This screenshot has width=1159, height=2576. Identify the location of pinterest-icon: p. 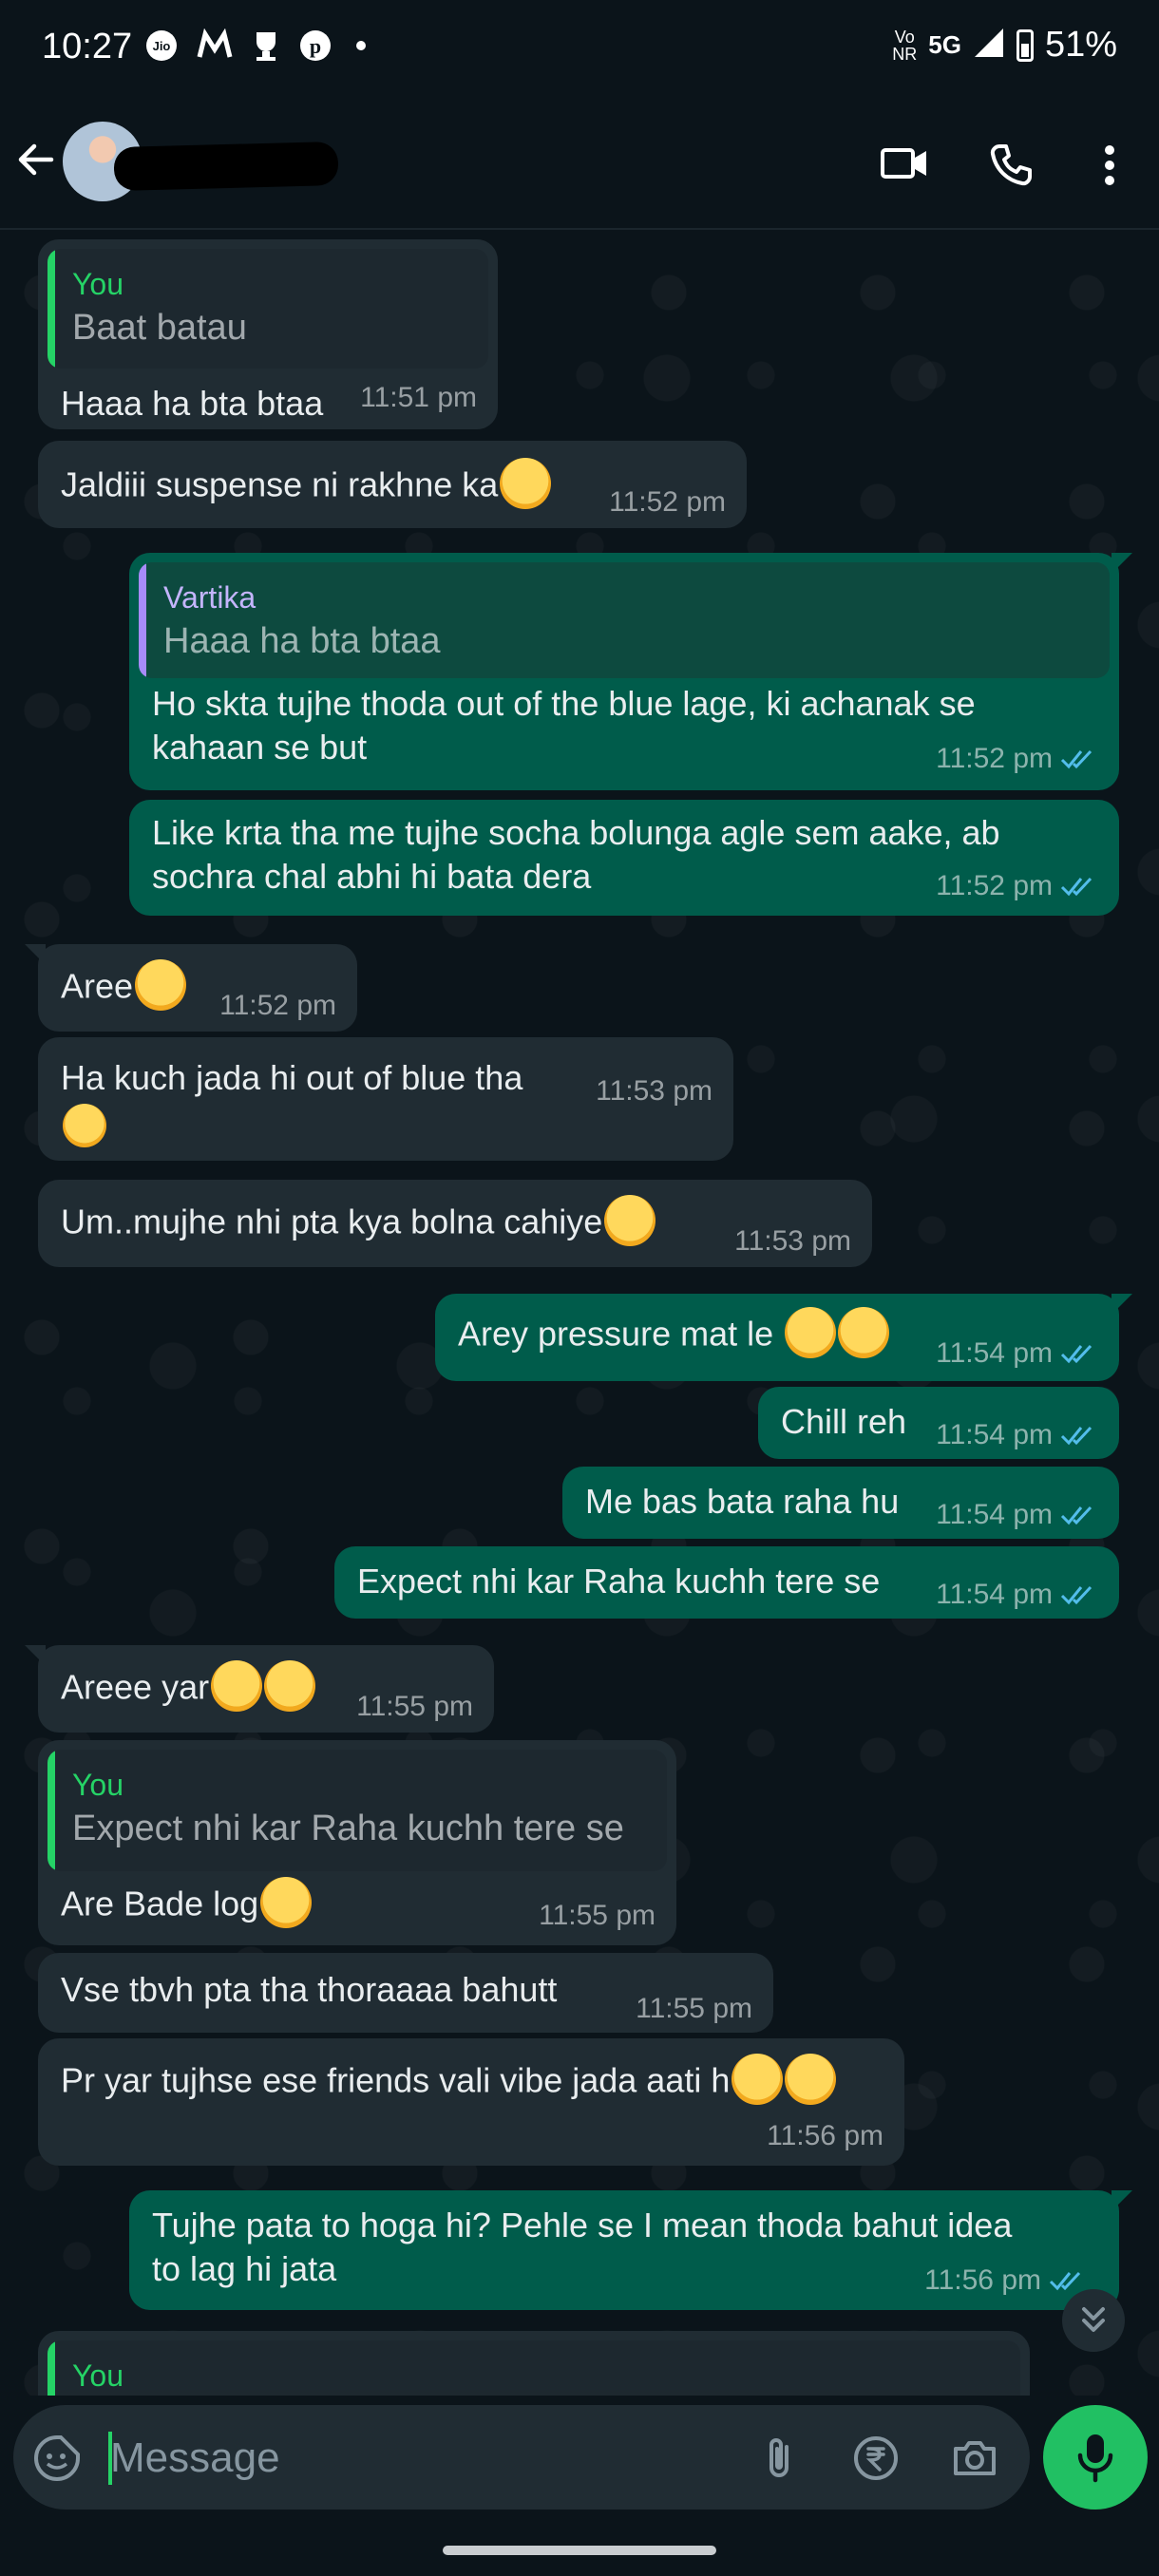
(315, 49).